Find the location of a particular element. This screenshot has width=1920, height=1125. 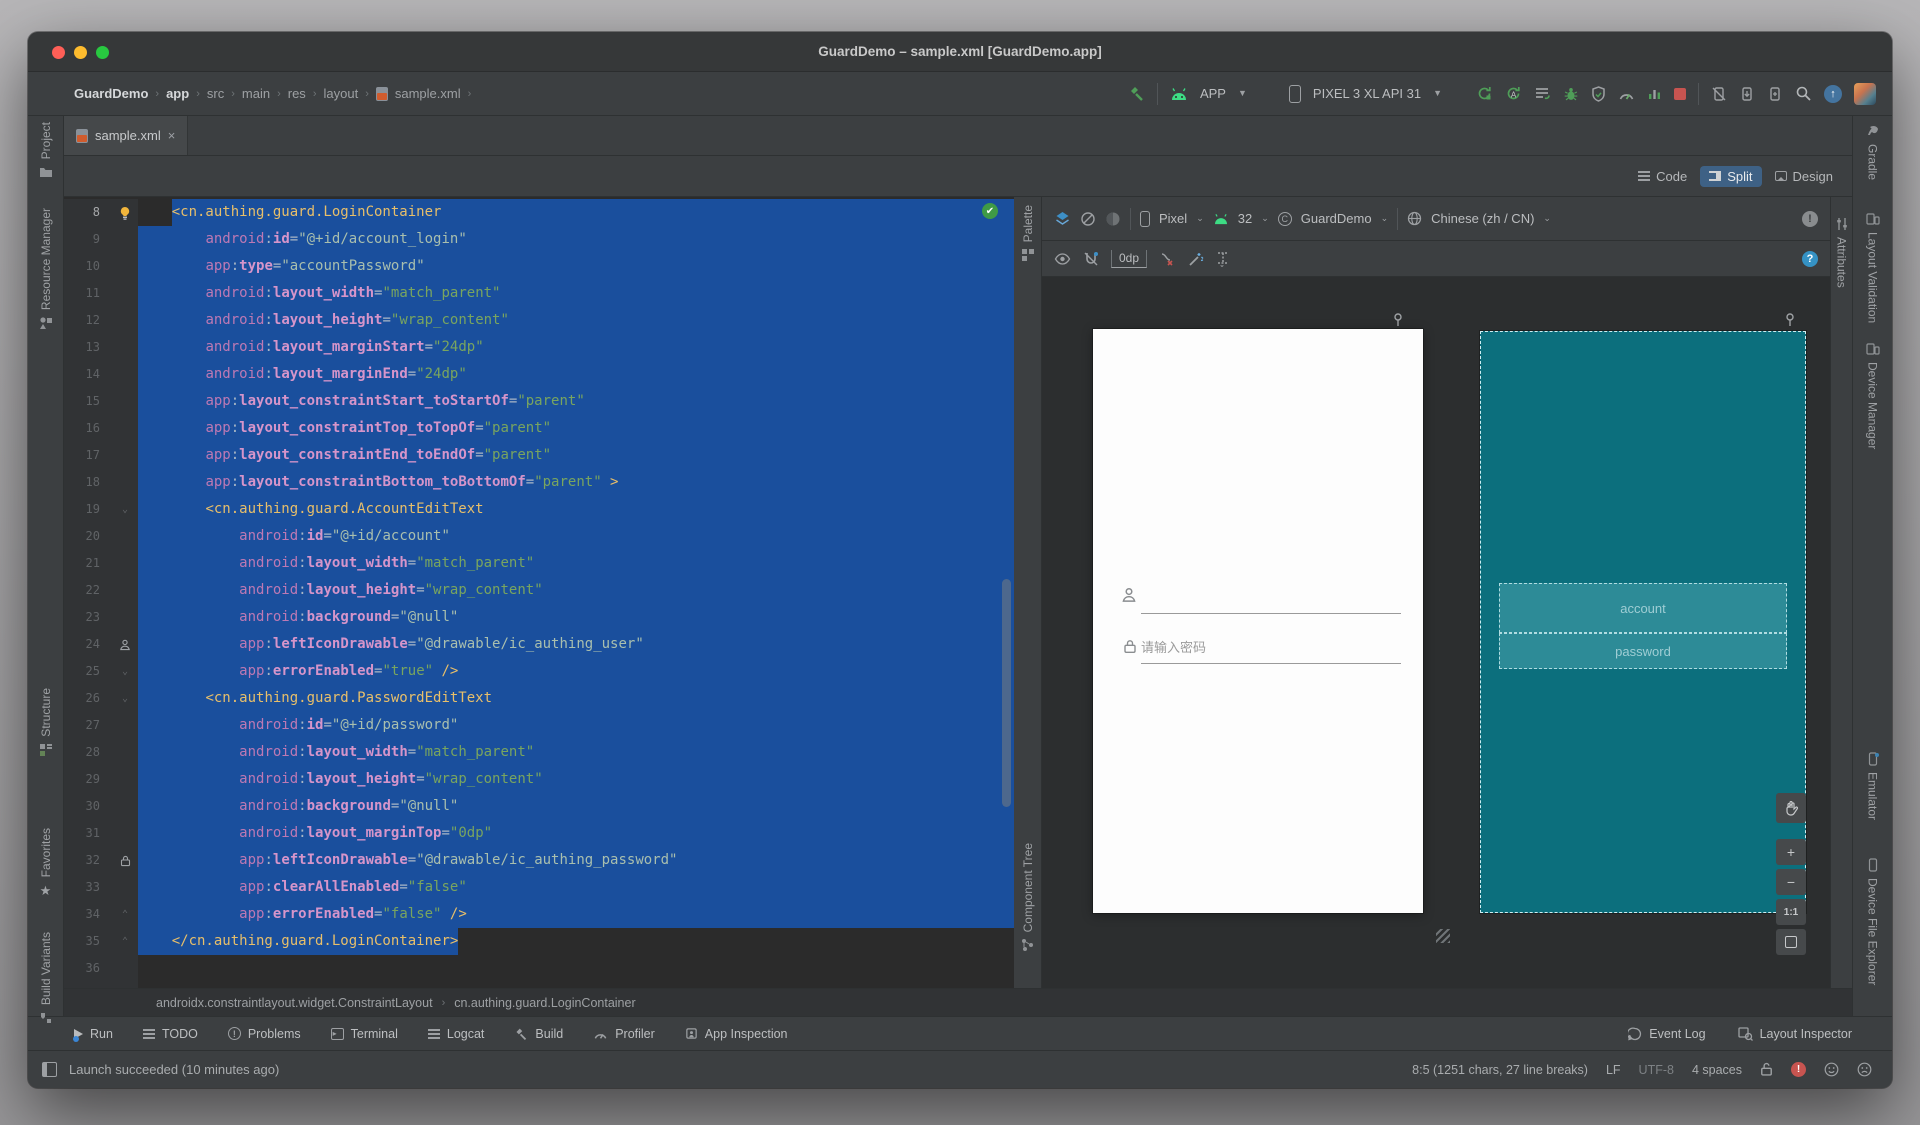

device-select: PIXEL 3 XL API 31 is located at coordinates (1367, 93).